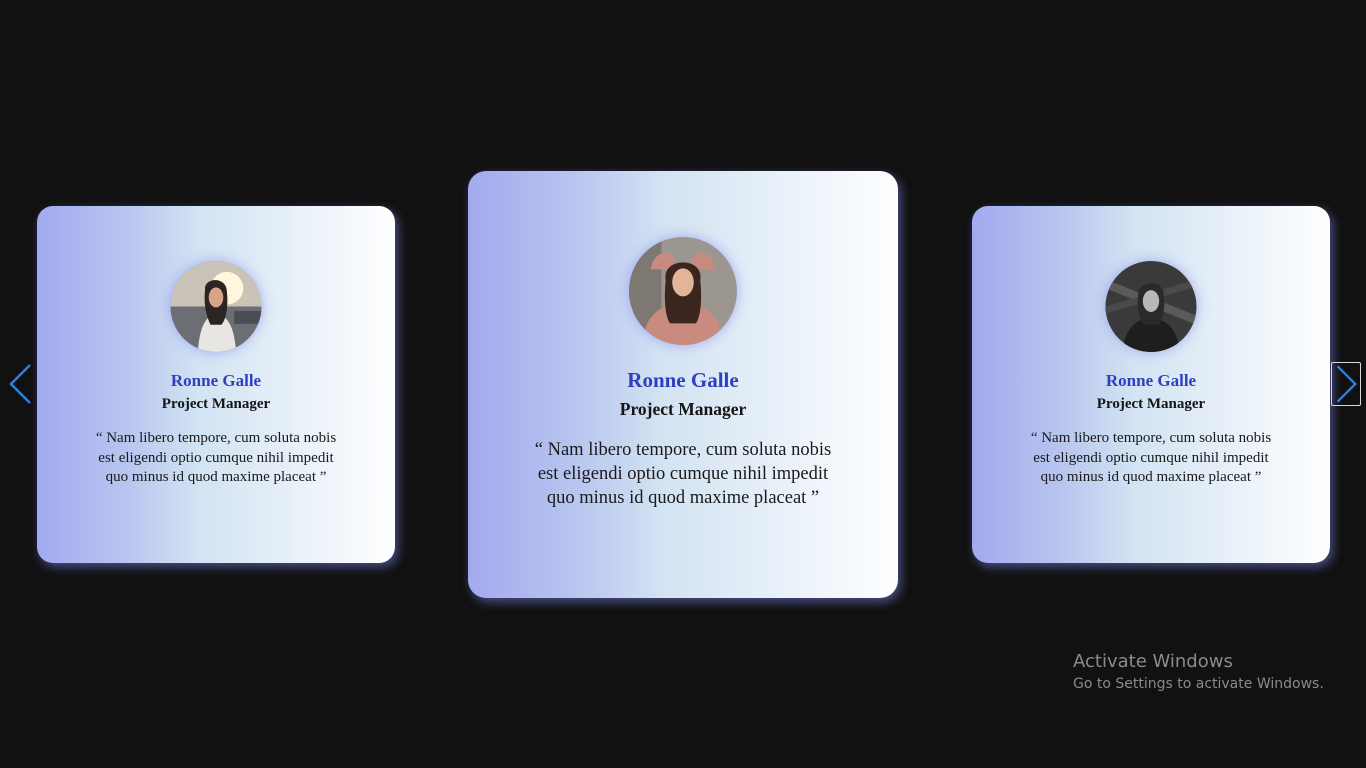  Describe the element at coordinates (1198, 684) in the screenshot. I see `watermark-subtitle: Go to Settings to activate Windows.` at that location.